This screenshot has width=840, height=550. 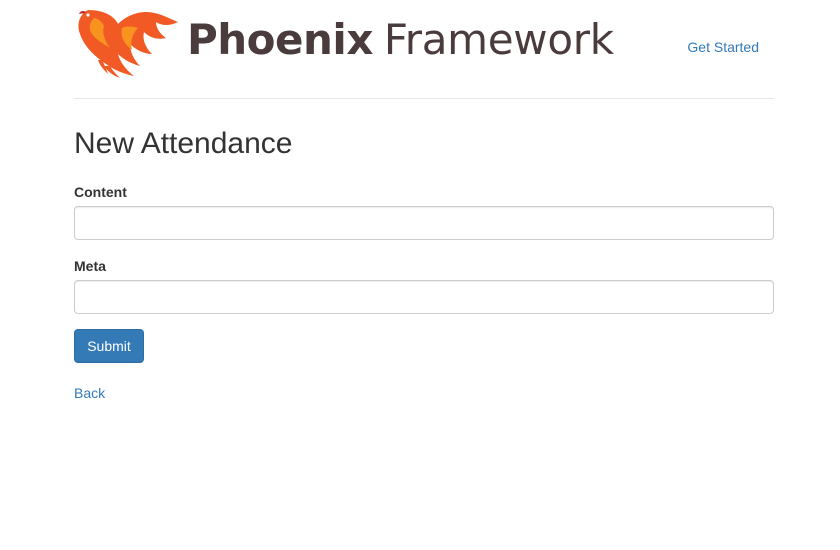 I want to click on content-label: Content, so click(x=100, y=192).